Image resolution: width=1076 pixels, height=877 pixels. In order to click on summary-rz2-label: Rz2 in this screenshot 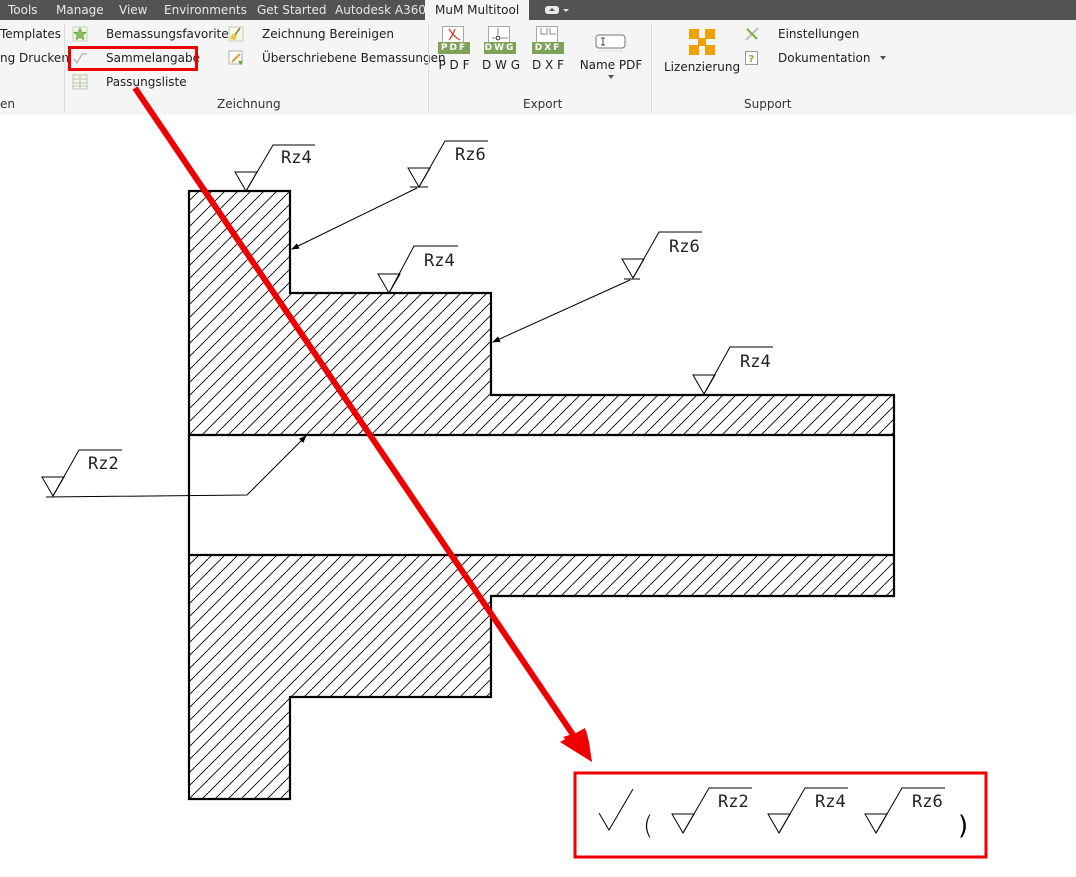, I will do `click(733, 802)`.